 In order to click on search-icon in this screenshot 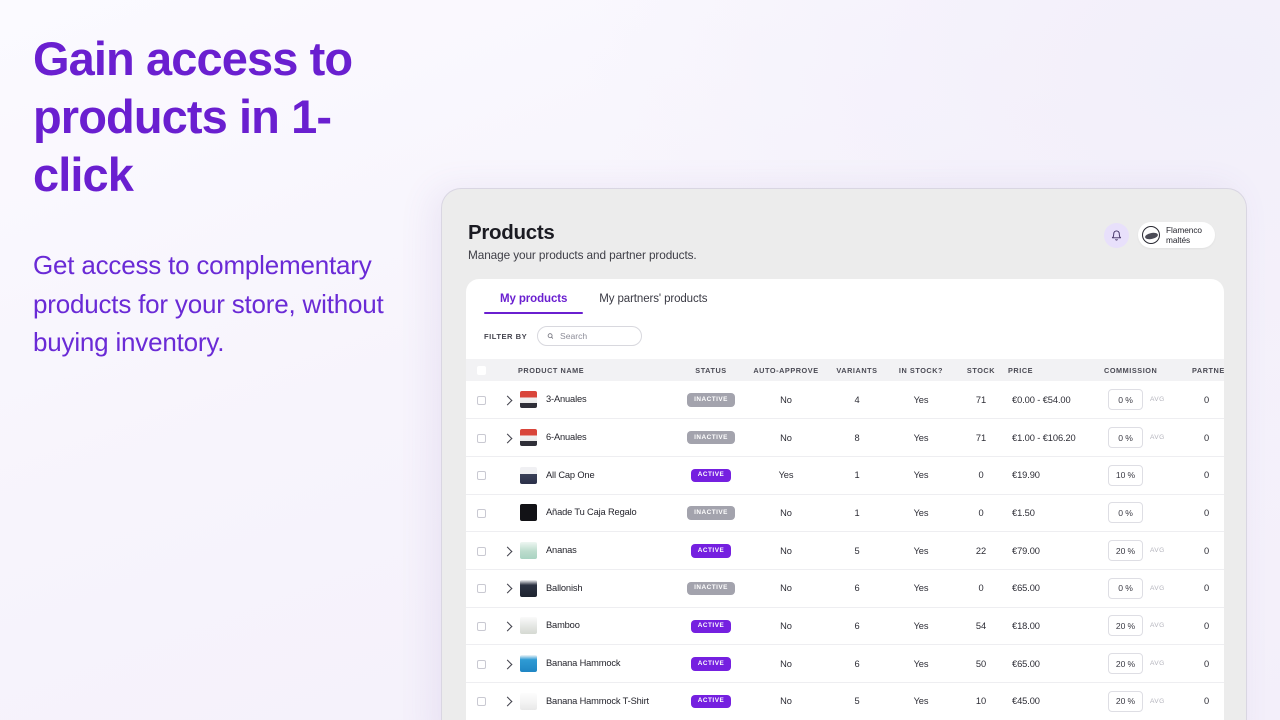, I will do `click(550, 336)`.